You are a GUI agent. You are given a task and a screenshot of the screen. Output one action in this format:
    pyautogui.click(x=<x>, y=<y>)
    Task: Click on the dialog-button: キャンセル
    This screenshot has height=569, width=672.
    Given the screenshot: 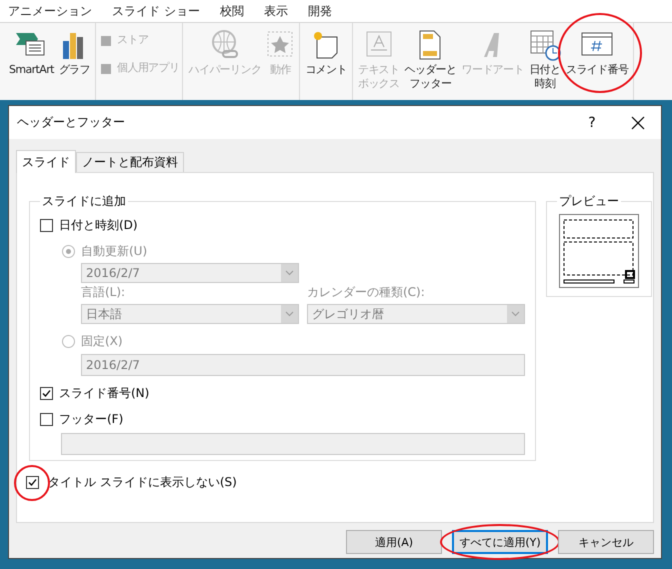 What is the action you would take?
    pyautogui.click(x=606, y=542)
    